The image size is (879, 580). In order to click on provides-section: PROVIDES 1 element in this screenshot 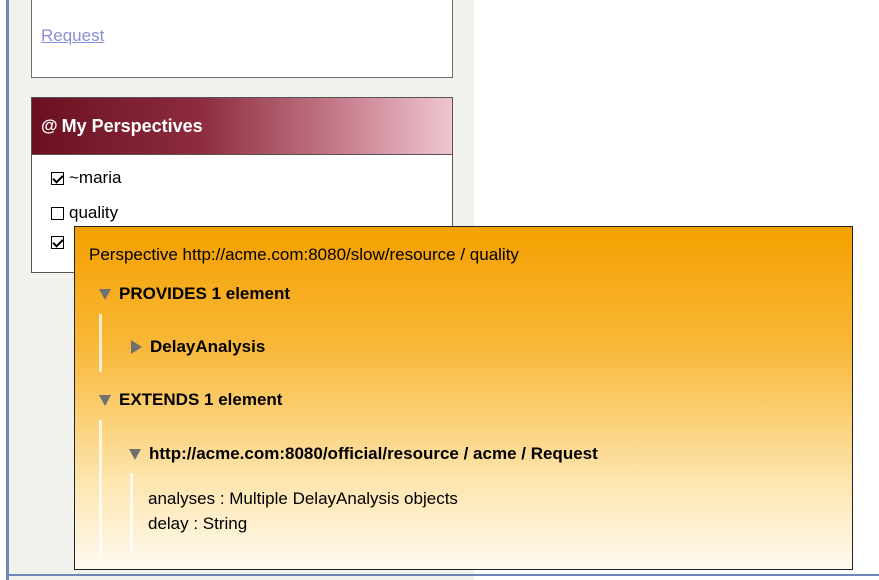, I will do `click(194, 294)`.